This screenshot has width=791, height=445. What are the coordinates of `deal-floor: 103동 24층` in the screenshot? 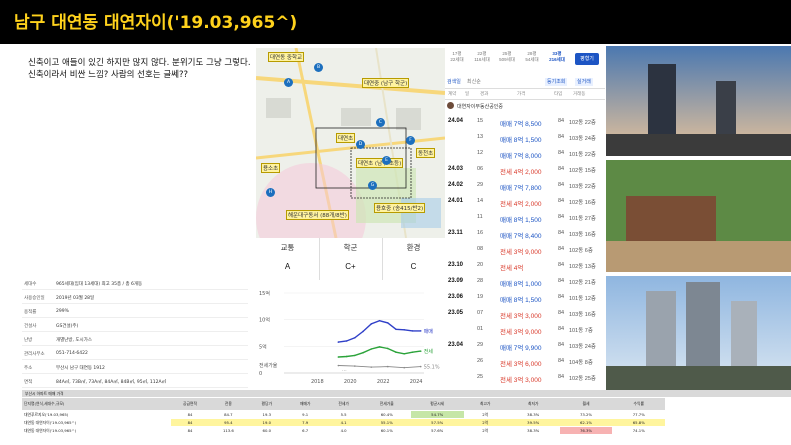 It's located at (582, 139).